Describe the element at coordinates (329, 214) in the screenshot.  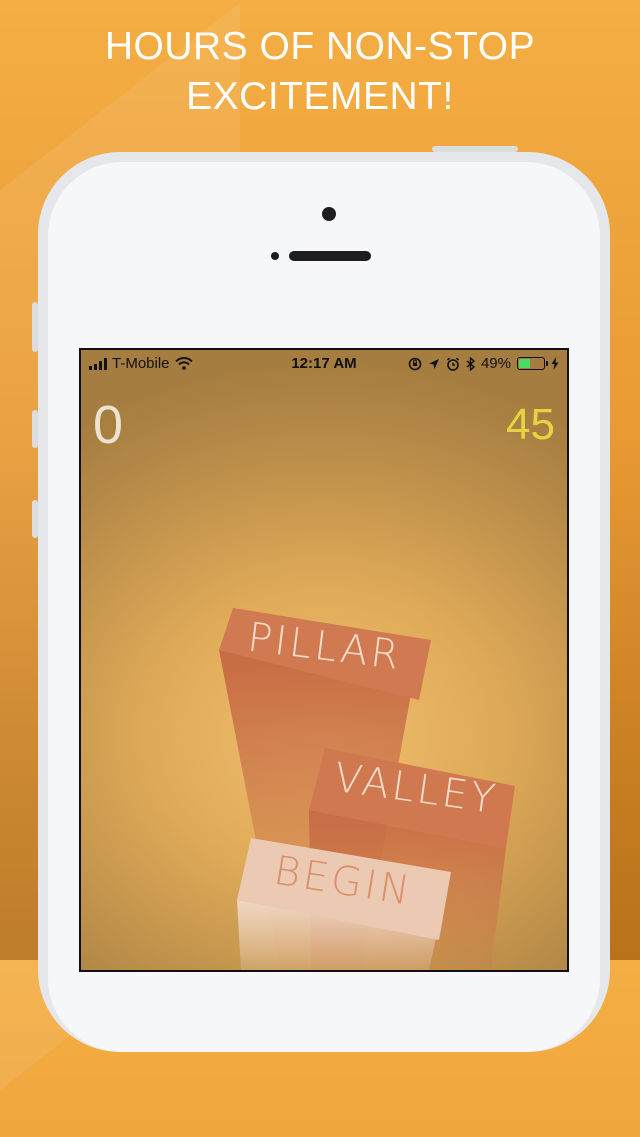
I see `front-camera` at that location.